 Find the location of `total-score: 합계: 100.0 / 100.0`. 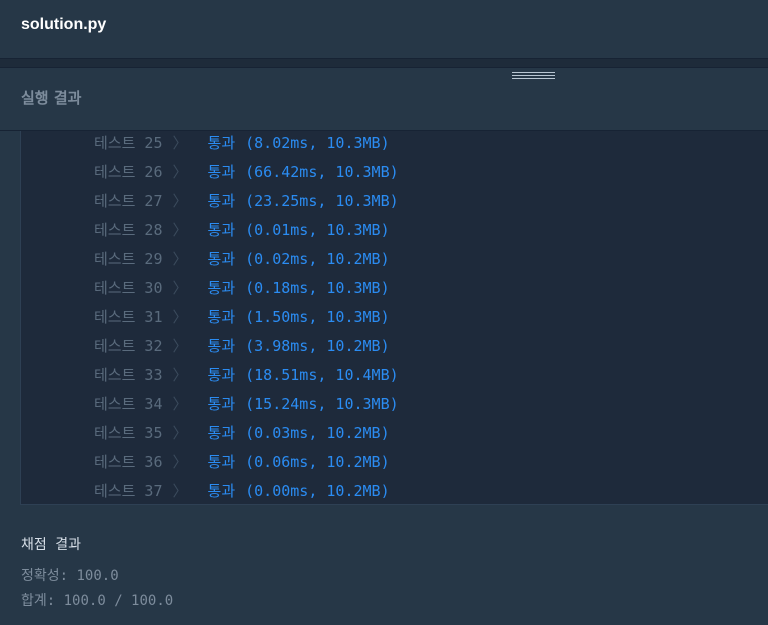

total-score: 합계: 100.0 / 100.0 is located at coordinates (97, 601).